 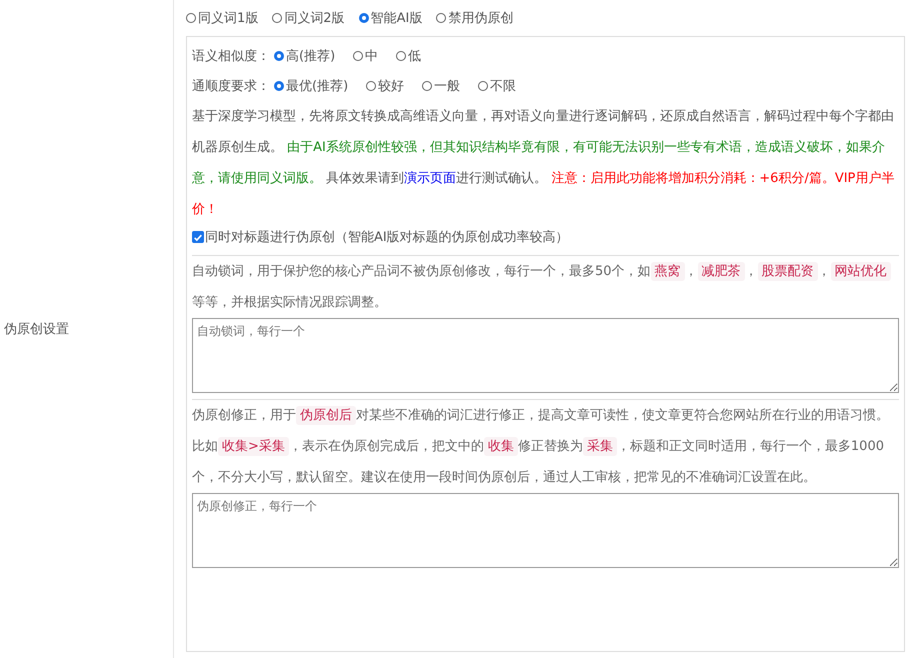 What do you see at coordinates (311, 86) in the screenshot?
I see `fluency-radio: 最优(推荐)` at bounding box center [311, 86].